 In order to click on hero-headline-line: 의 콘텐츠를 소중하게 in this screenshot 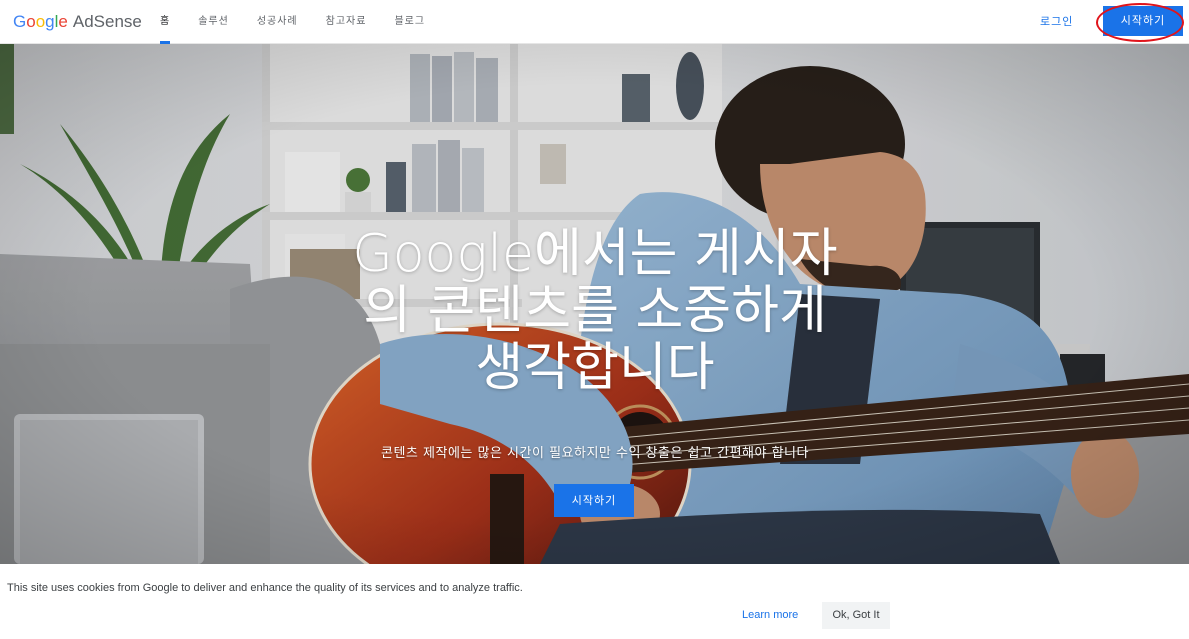, I will do `click(595, 311)`.